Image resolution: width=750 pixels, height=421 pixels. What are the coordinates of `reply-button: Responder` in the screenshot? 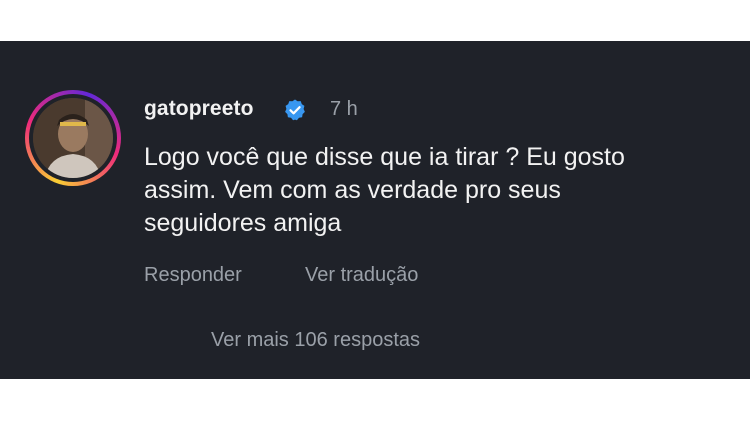 It's located at (193, 275).